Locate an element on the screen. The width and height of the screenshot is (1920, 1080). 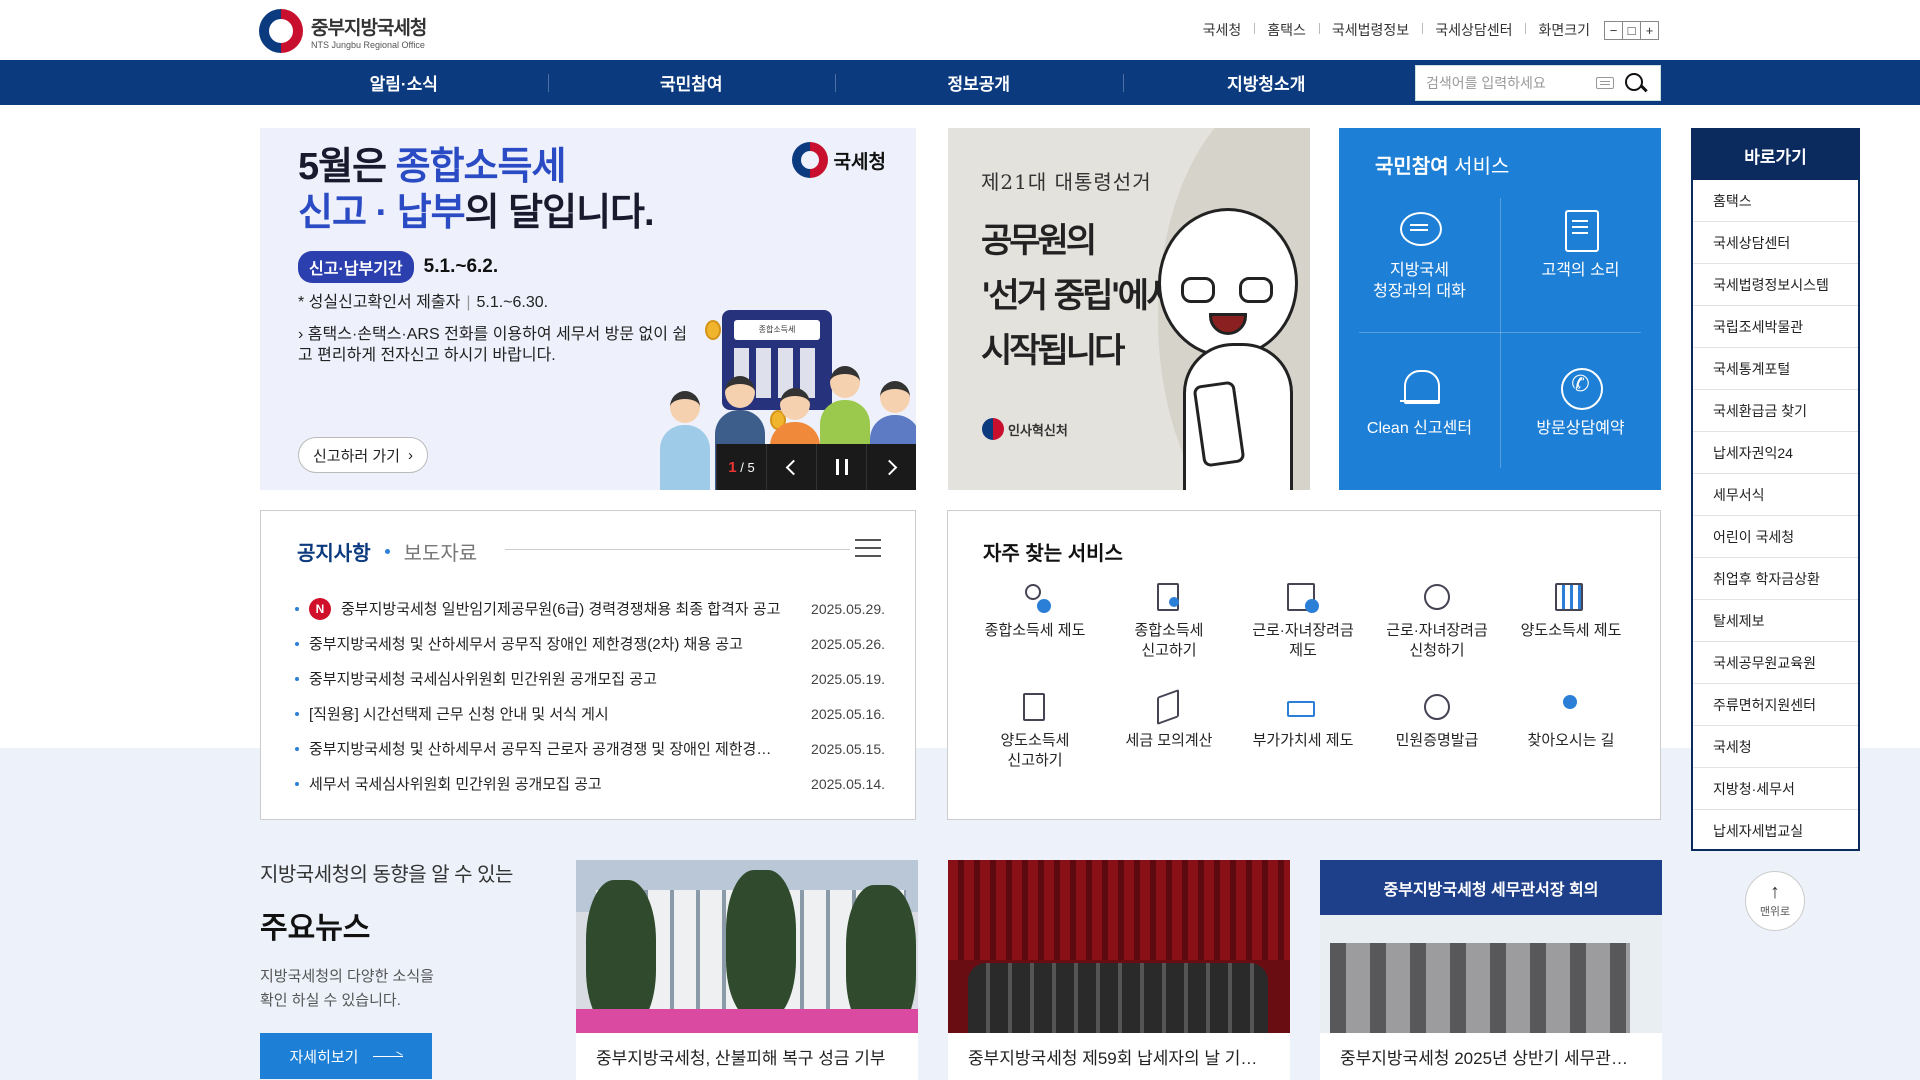
nav-item-disclosure: 정보공개 is located at coordinates (979, 82).